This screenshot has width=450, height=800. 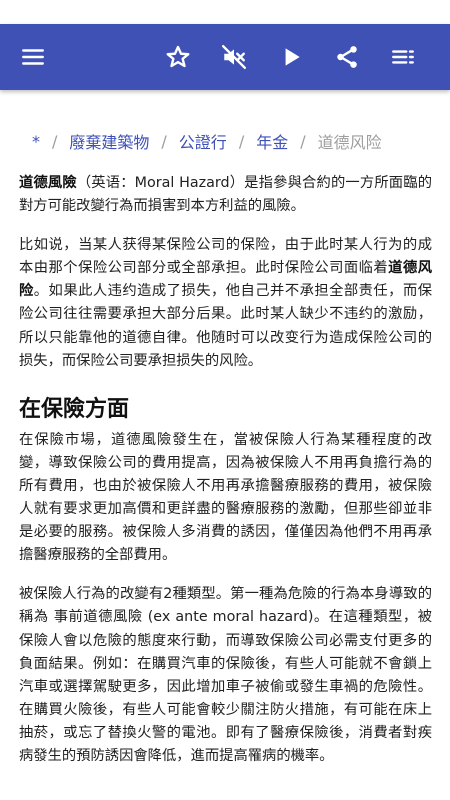 I want to click on breadcrumb: * / 廢棄建築物 / 公證行 / 年金 / 道德风险, so click(x=225, y=141).